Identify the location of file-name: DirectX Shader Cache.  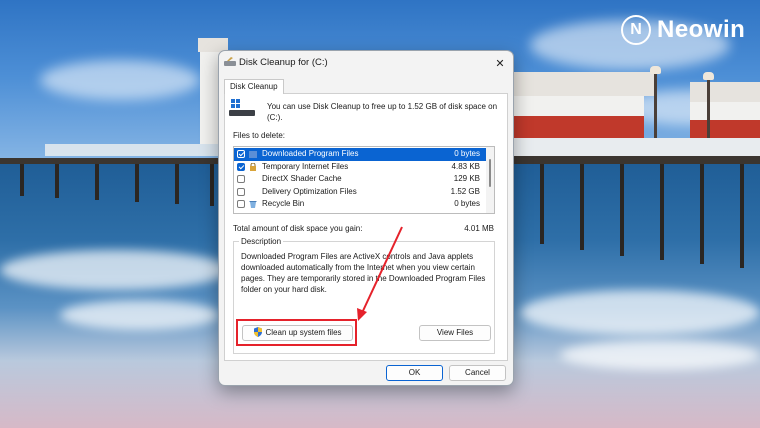
(302, 179).